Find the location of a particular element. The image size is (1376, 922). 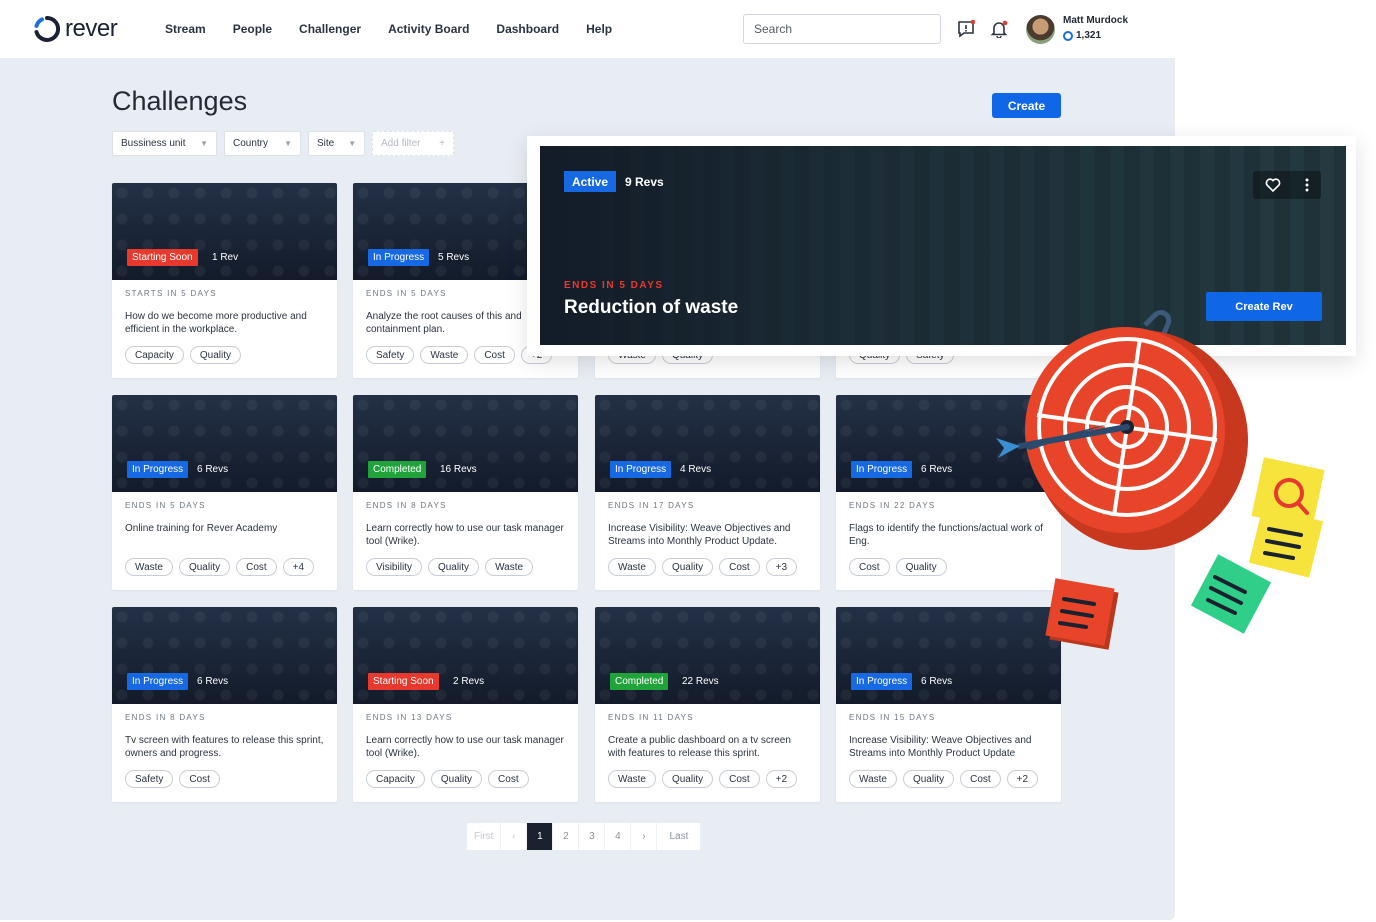

add-filter-button: Add filter + is located at coordinates (413, 143).